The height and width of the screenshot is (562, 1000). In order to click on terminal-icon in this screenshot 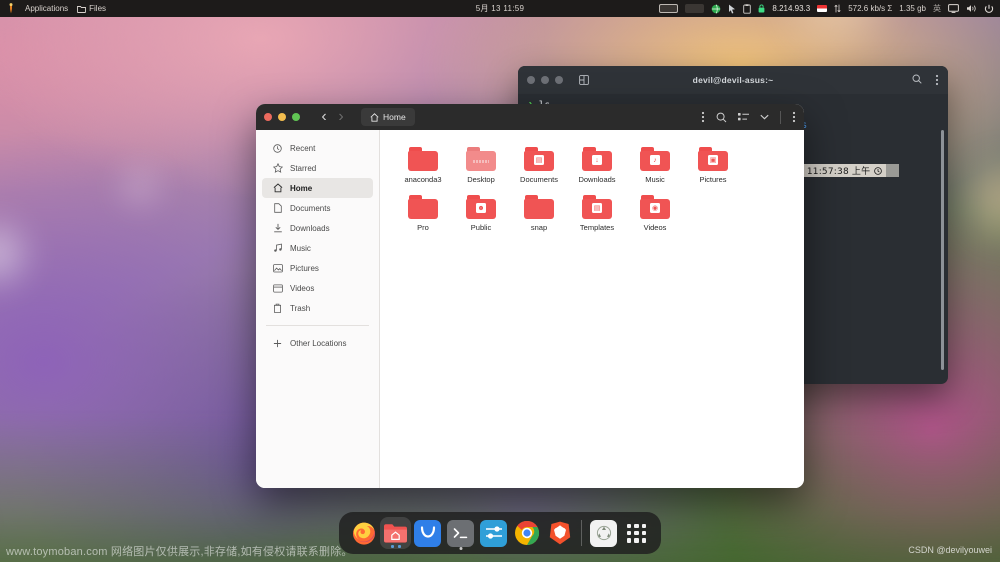, I will do `click(461, 533)`.